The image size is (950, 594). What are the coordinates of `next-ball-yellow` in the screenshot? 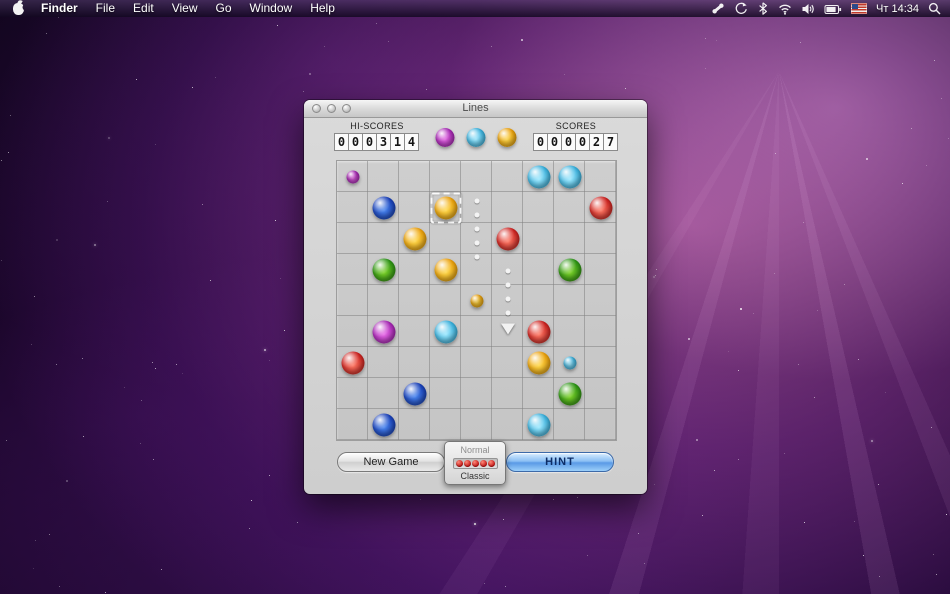 It's located at (506, 137).